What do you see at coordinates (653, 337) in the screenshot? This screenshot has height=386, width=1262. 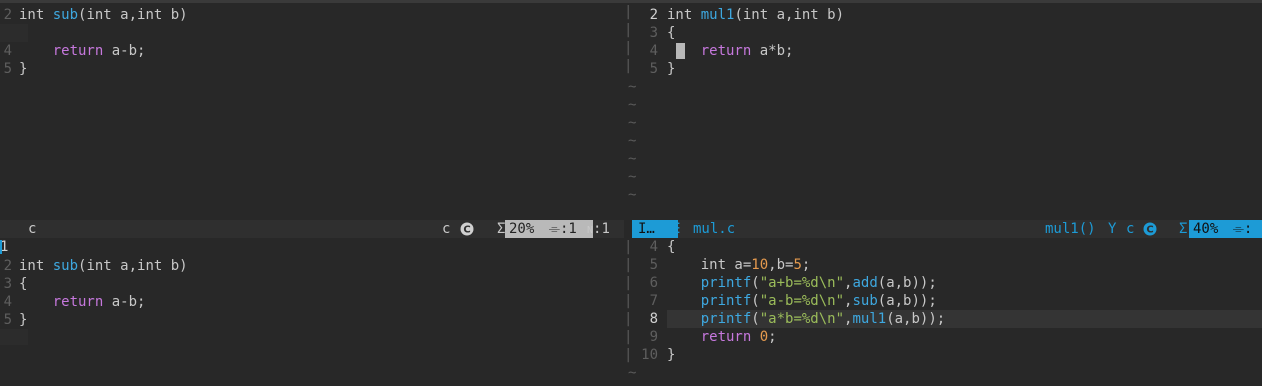 I see `line-number: 9` at bounding box center [653, 337].